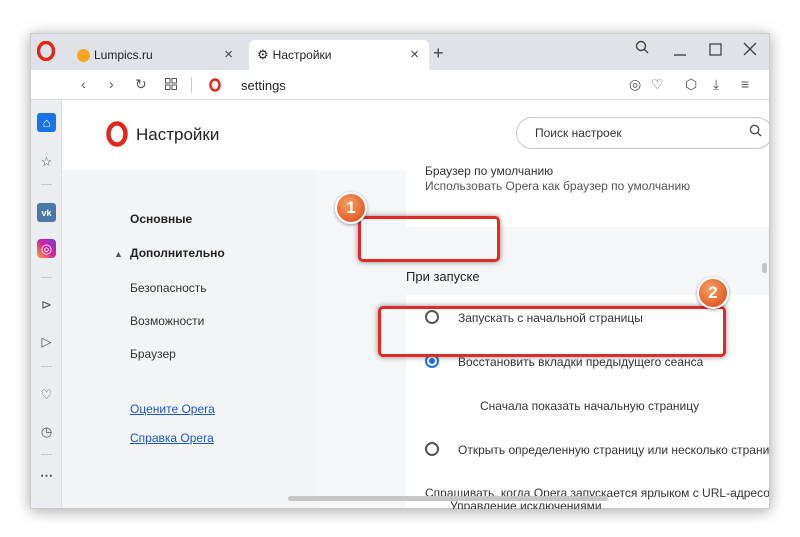  Describe the element at coordinates (715, 52) in the screenshot. I see `maximize-button` at that location.